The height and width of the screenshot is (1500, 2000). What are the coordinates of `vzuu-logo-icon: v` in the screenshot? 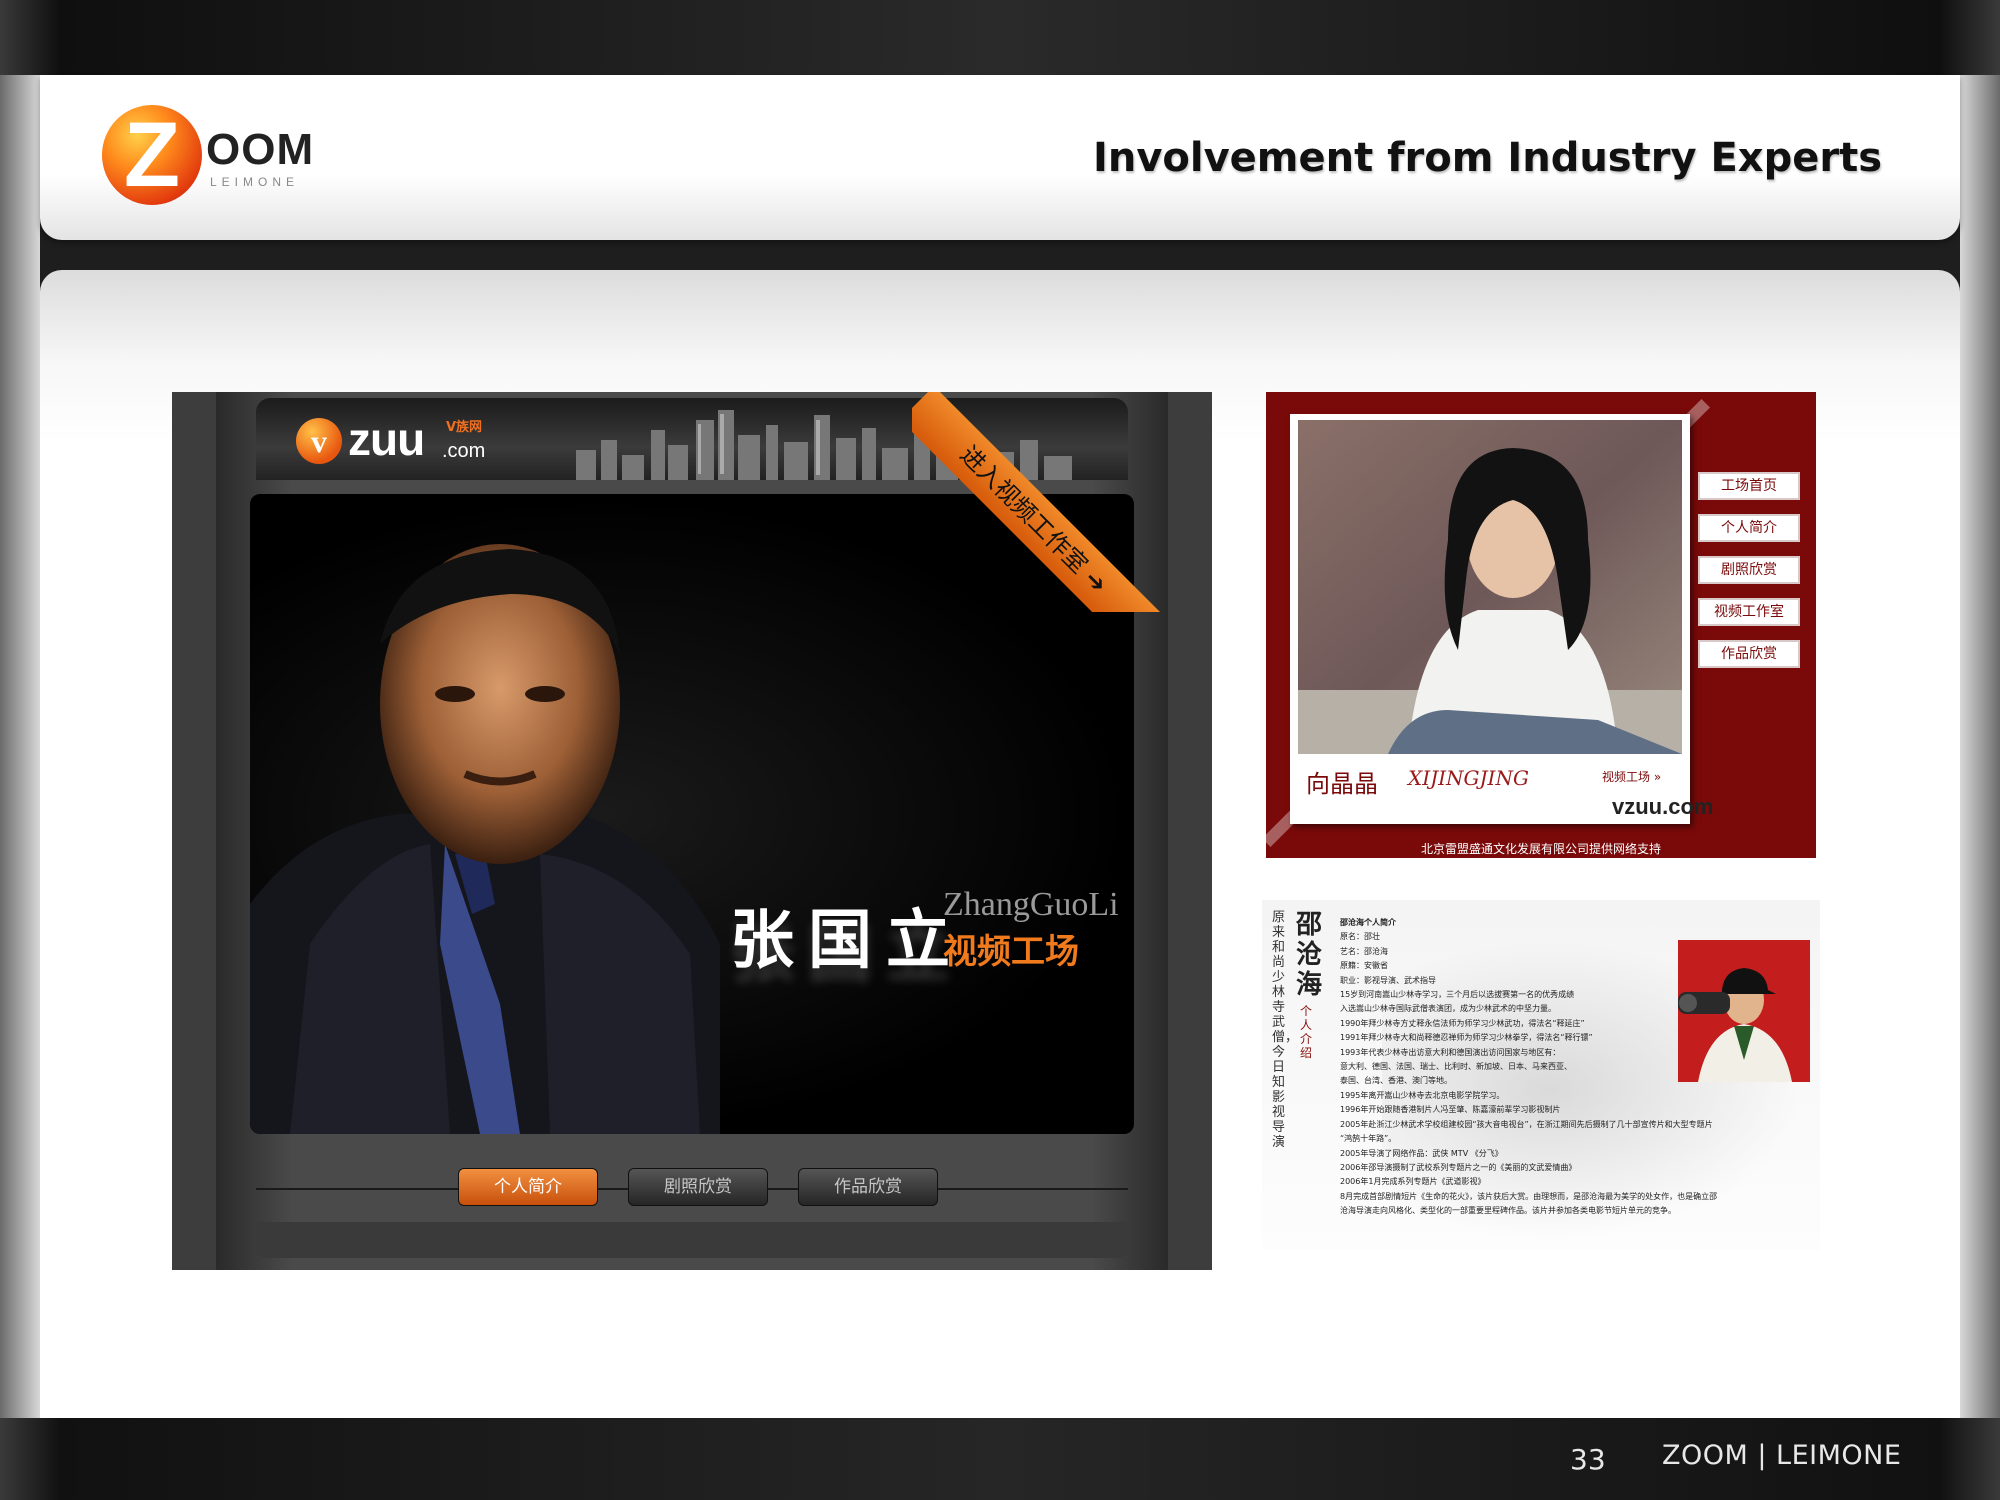 It's located at (319, 441).